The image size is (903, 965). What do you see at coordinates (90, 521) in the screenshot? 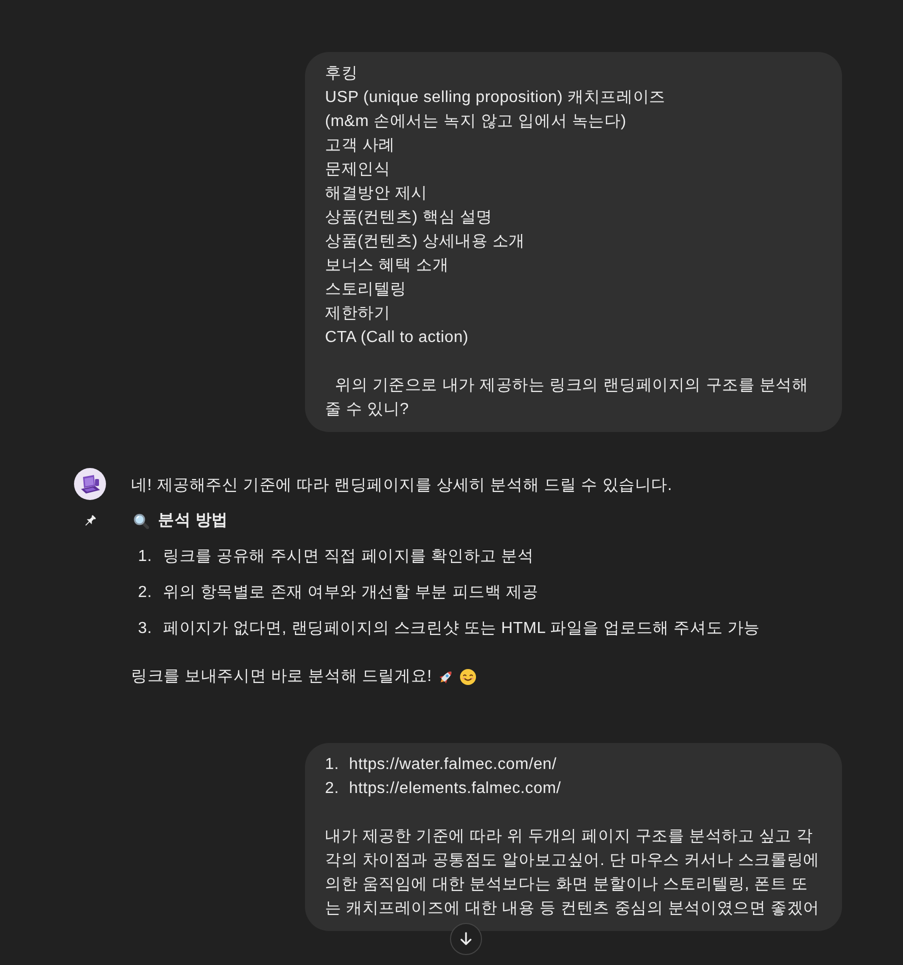
I see `pin-icon` at bounding box center [90, 521].